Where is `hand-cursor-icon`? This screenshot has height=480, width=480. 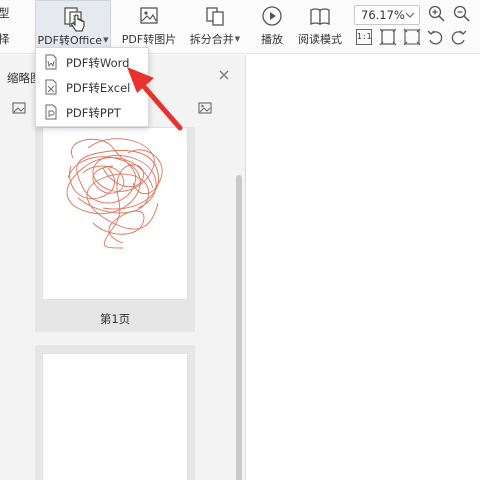
hand-cursor-icon is located at coordinates (78, 23).